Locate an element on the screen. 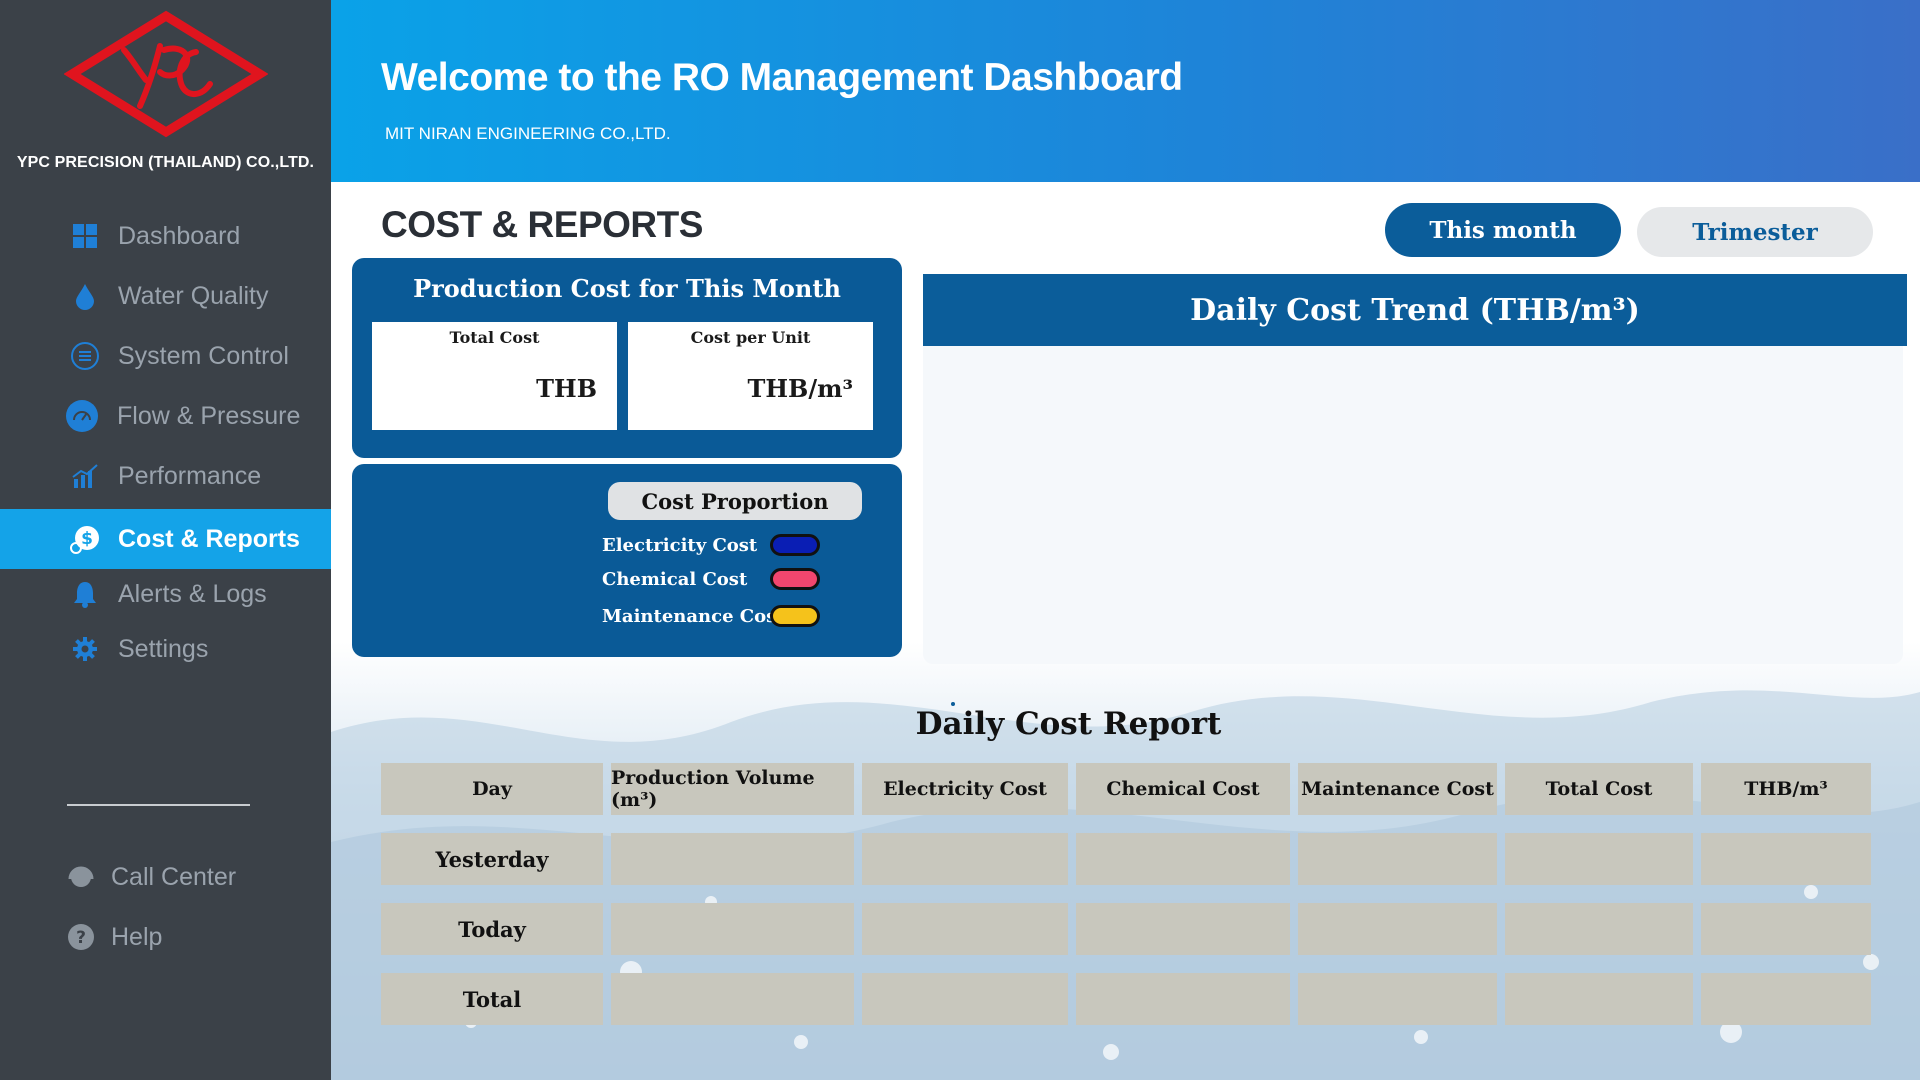  header-title: Welcome to the RO Management Dashboard is located at coordinates (782, 77).